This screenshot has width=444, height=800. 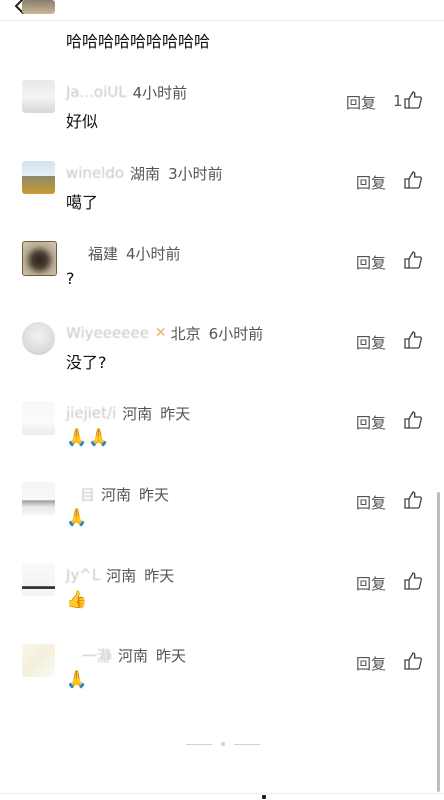 What do you see at coordinates (95, 173) in the screenshot?
I see `username: wineldo` at bounding box center [95, 173].